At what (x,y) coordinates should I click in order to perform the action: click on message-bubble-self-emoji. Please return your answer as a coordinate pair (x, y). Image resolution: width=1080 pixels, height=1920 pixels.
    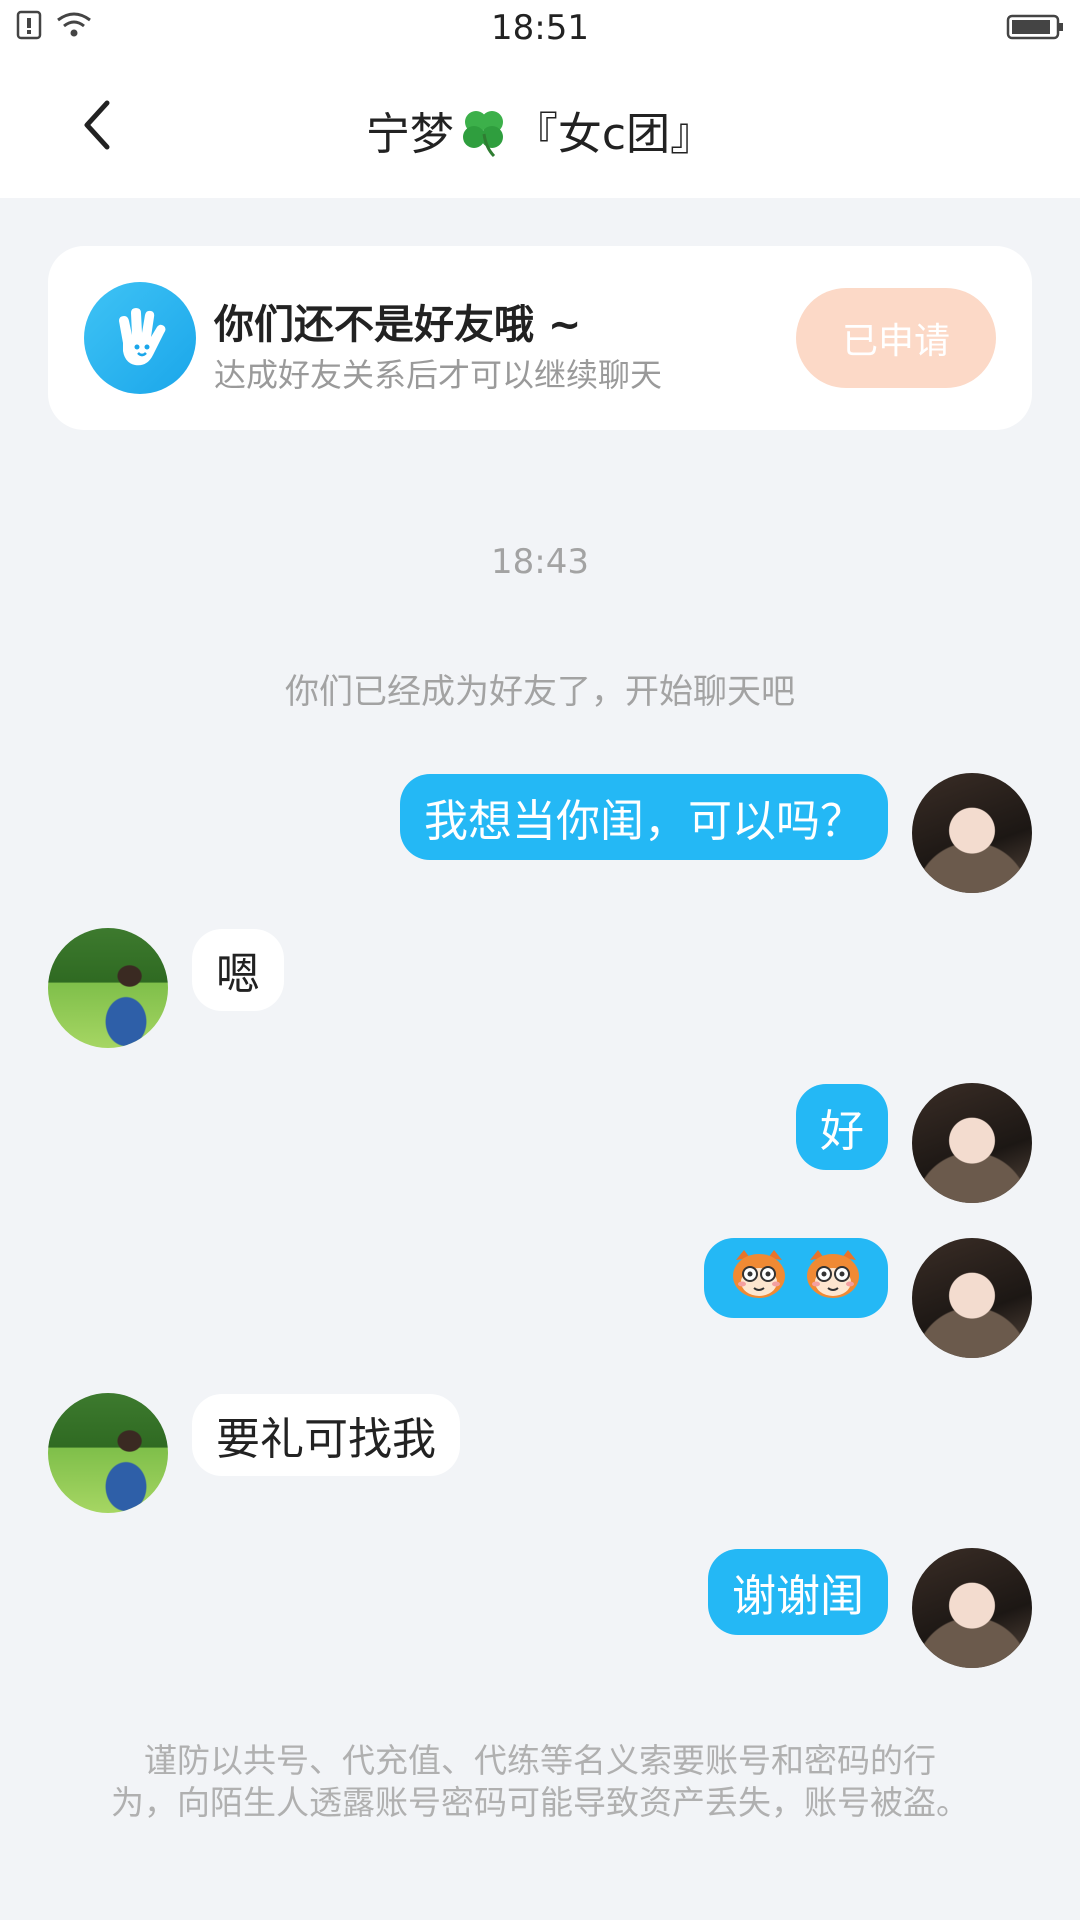
    Looking at the image, I should click on (796, 1278).